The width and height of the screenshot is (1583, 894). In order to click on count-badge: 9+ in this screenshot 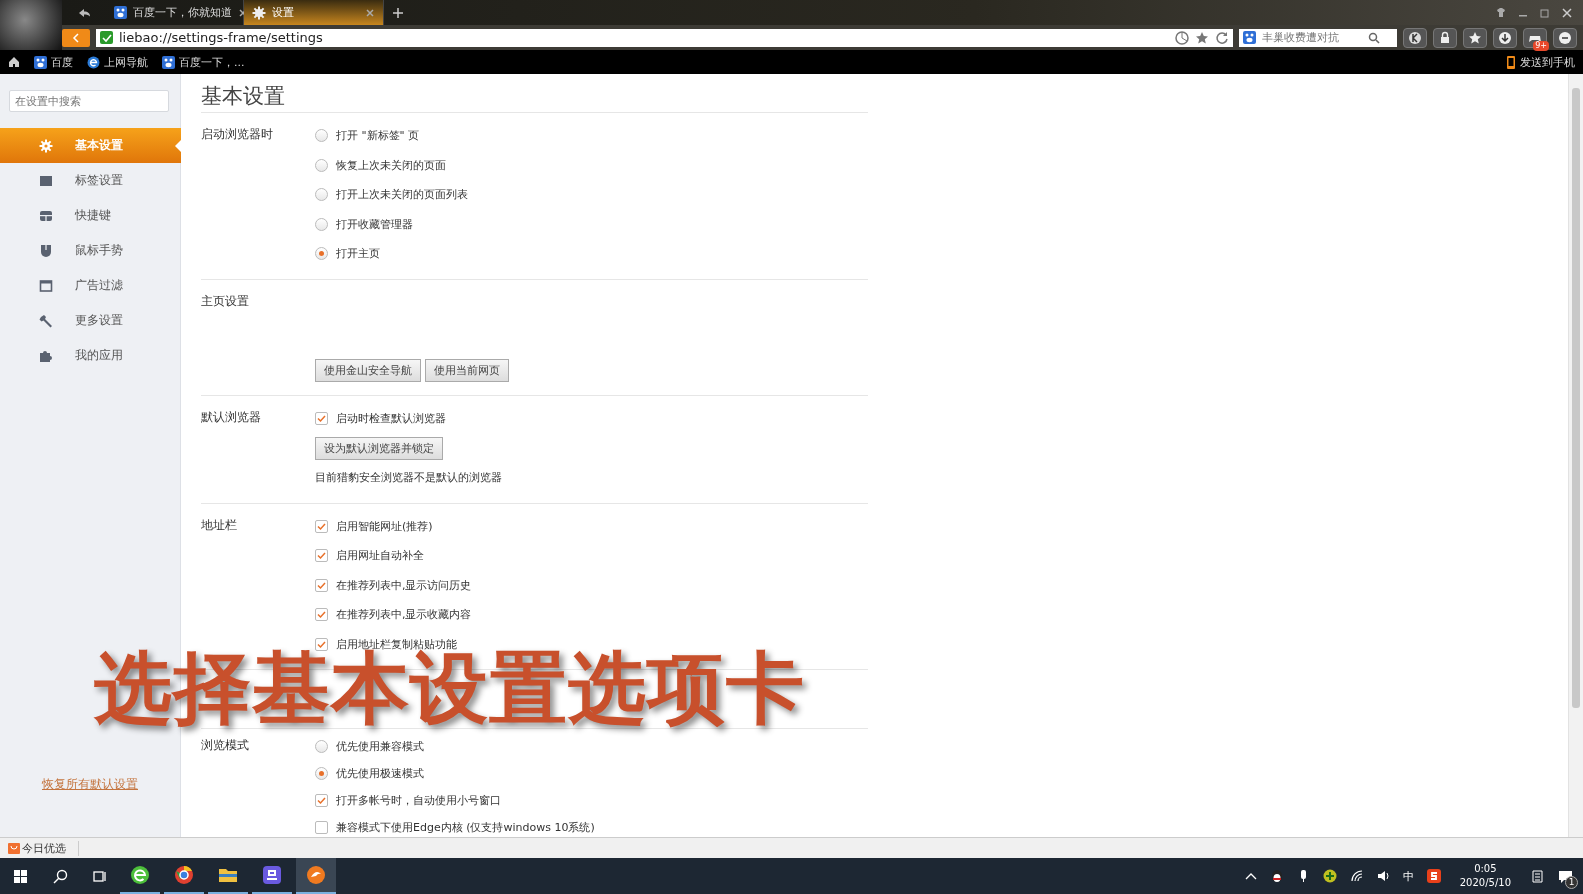, I will do `click(1541, 45)`.